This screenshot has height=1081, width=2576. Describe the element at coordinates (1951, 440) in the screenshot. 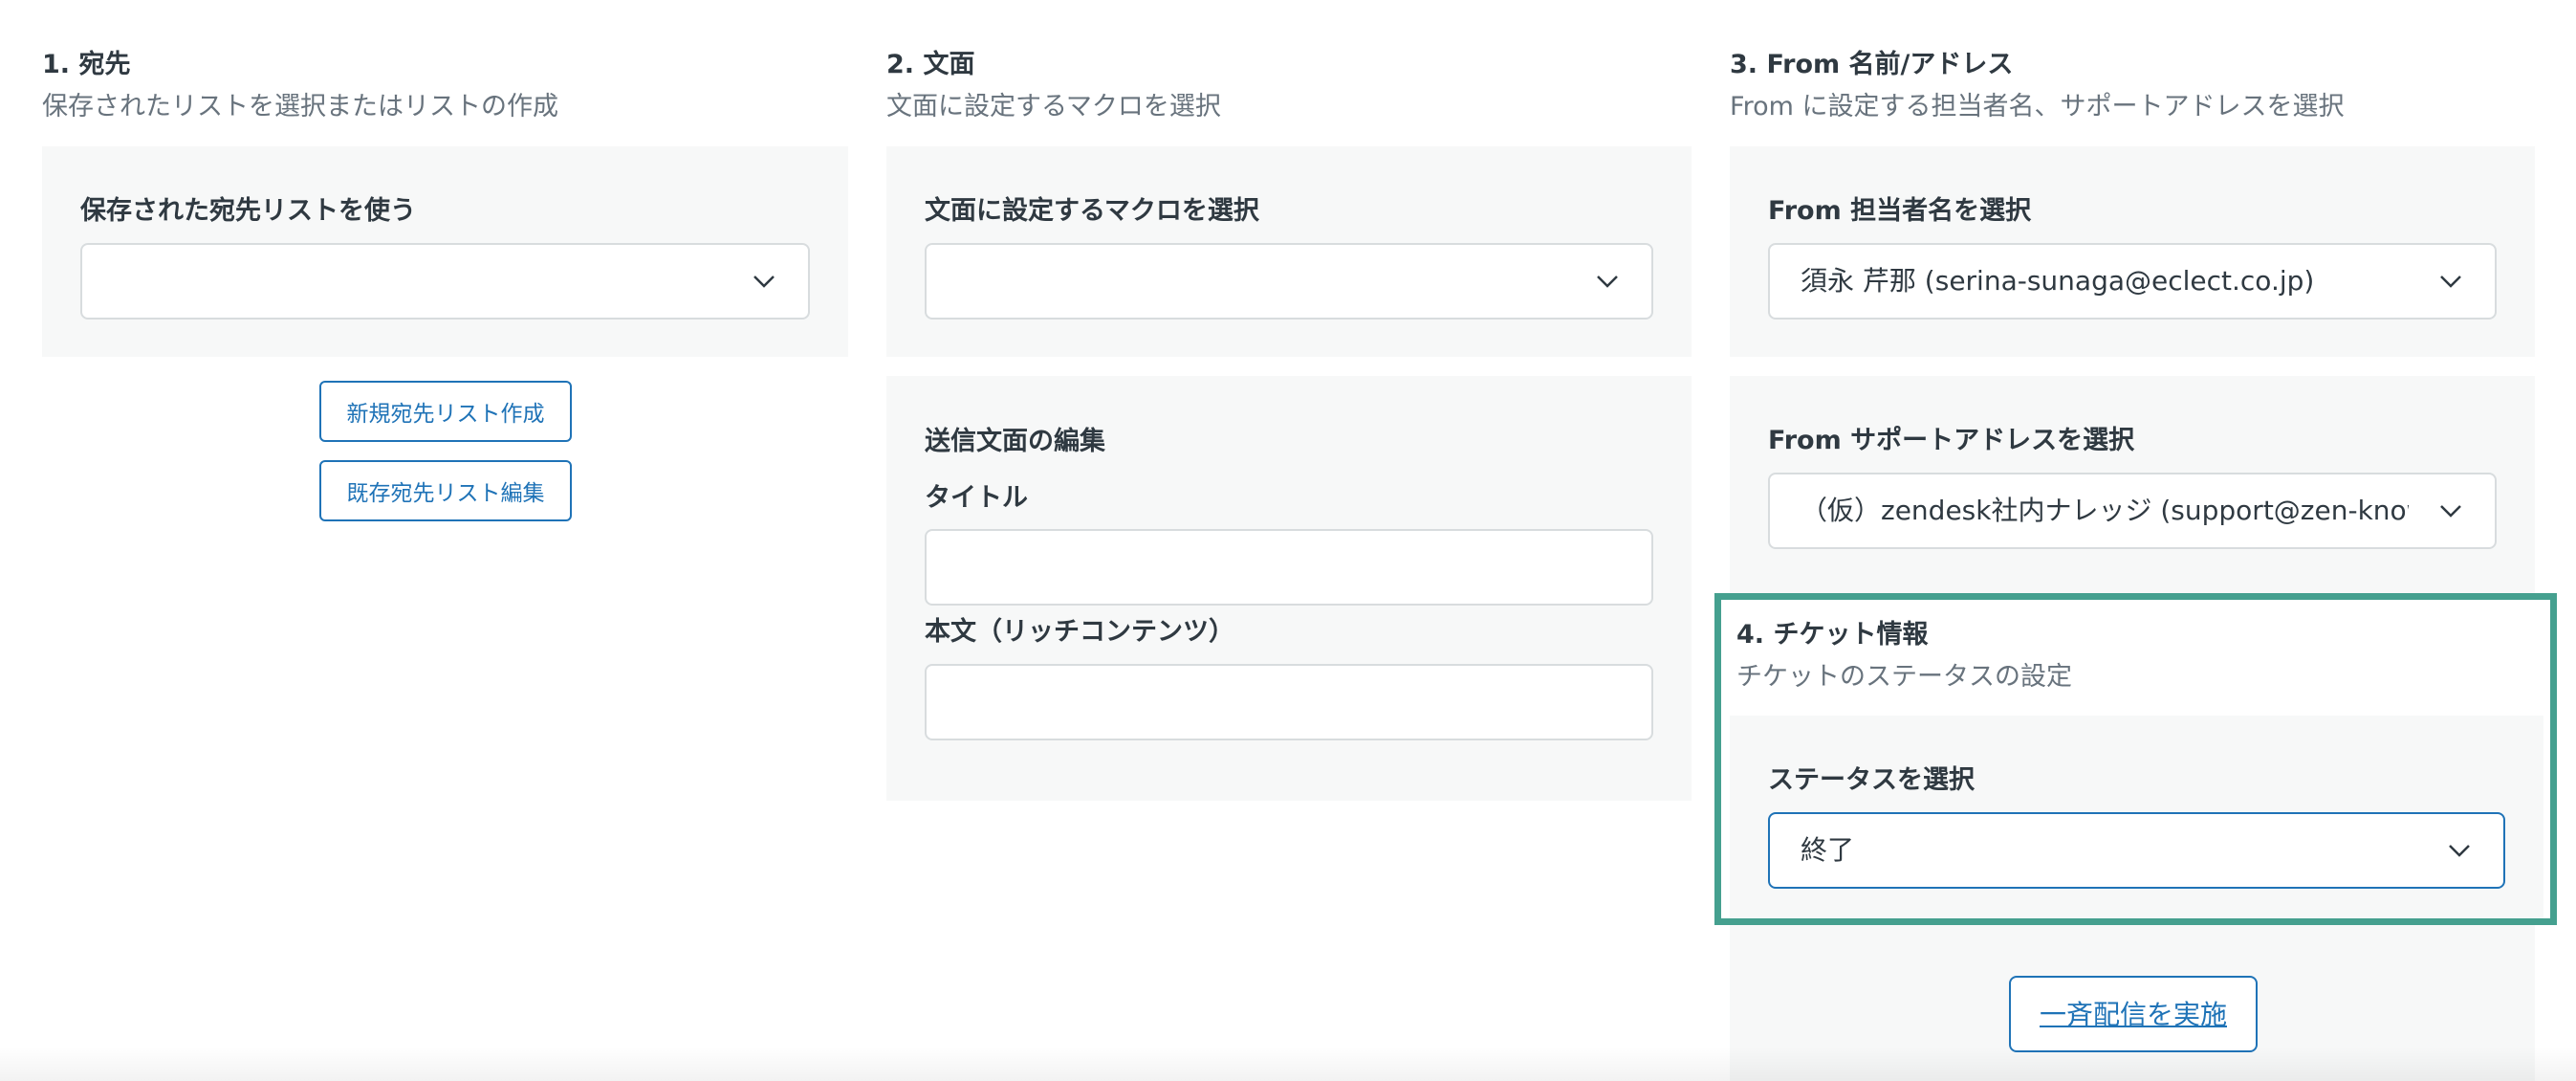

I see `support-address-label: From サポートアドレスを選択` at that location.